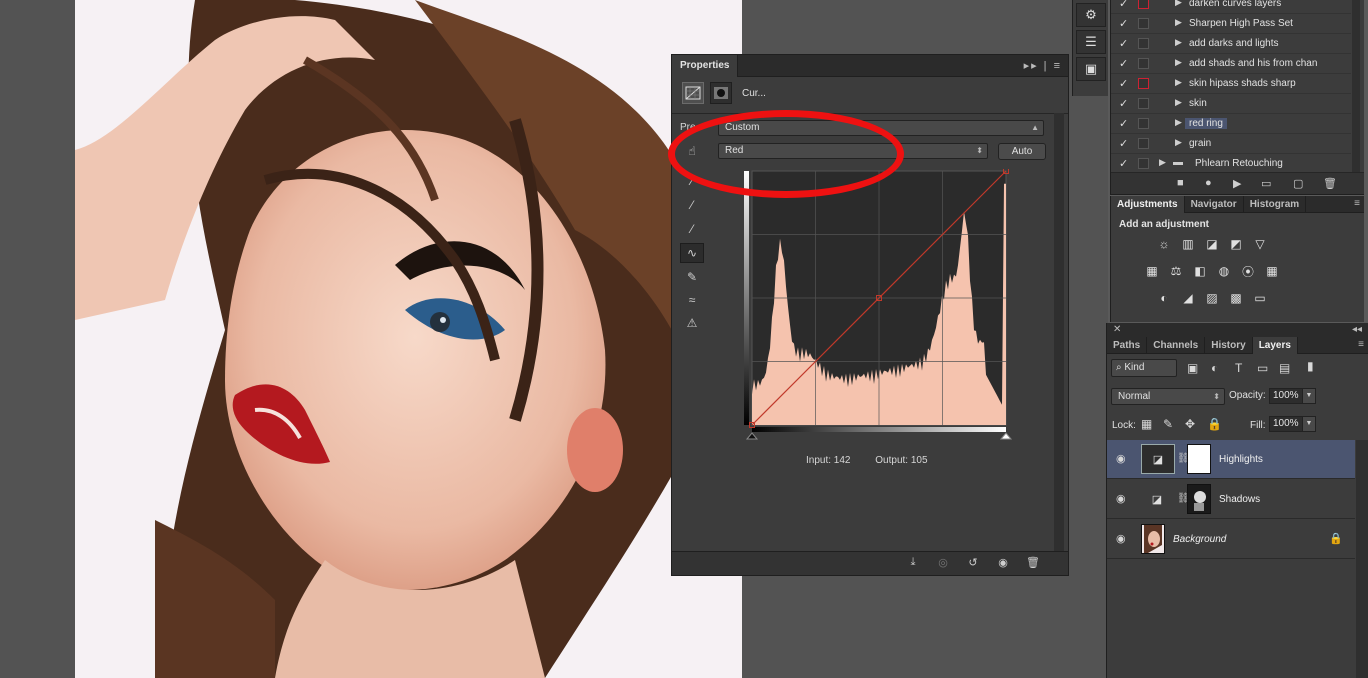  I want to click on action-row: ✓ ▶ add shads and his from chan, so click(1231, 64).